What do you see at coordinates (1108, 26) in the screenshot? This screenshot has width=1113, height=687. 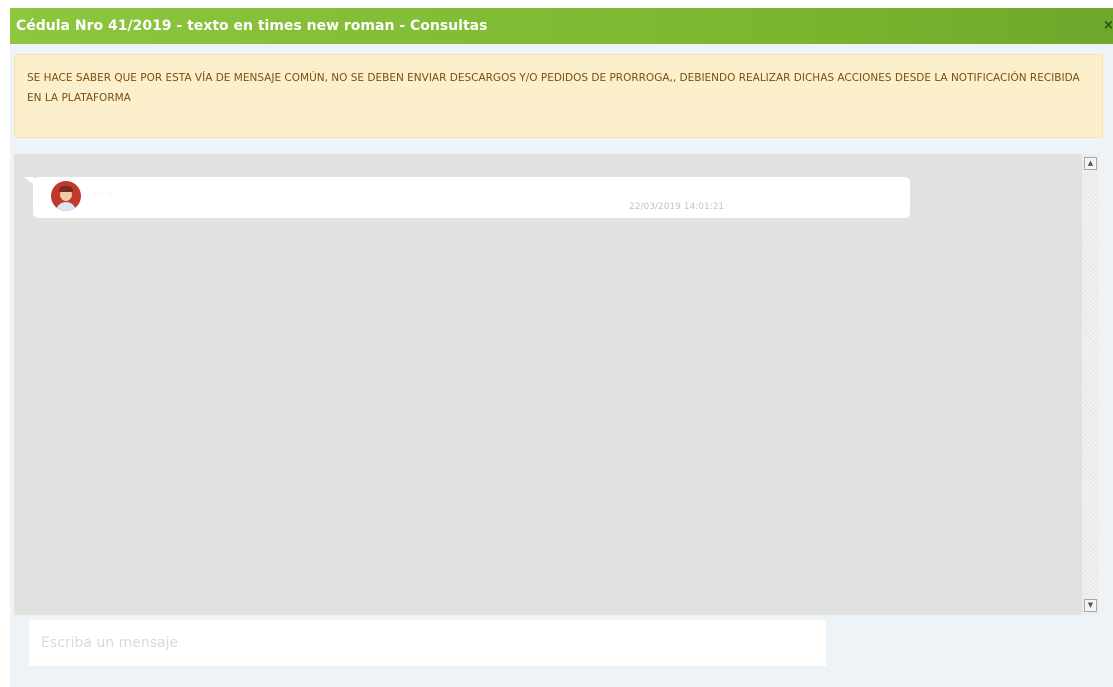 I see `close-icon: ×` at bounding box center [1108, 26].